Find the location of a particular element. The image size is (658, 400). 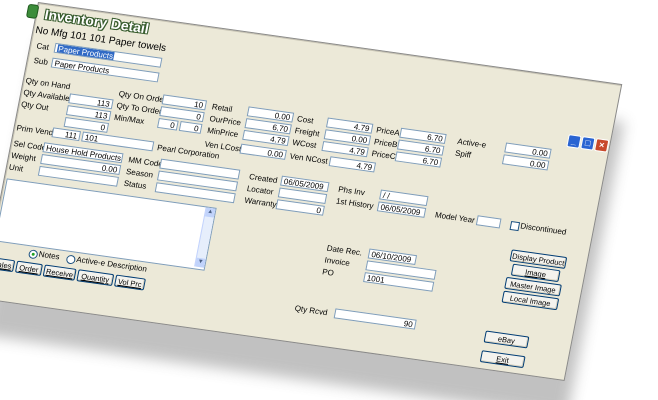

priceb-label: PriceB is located at coordinates (386, 143).